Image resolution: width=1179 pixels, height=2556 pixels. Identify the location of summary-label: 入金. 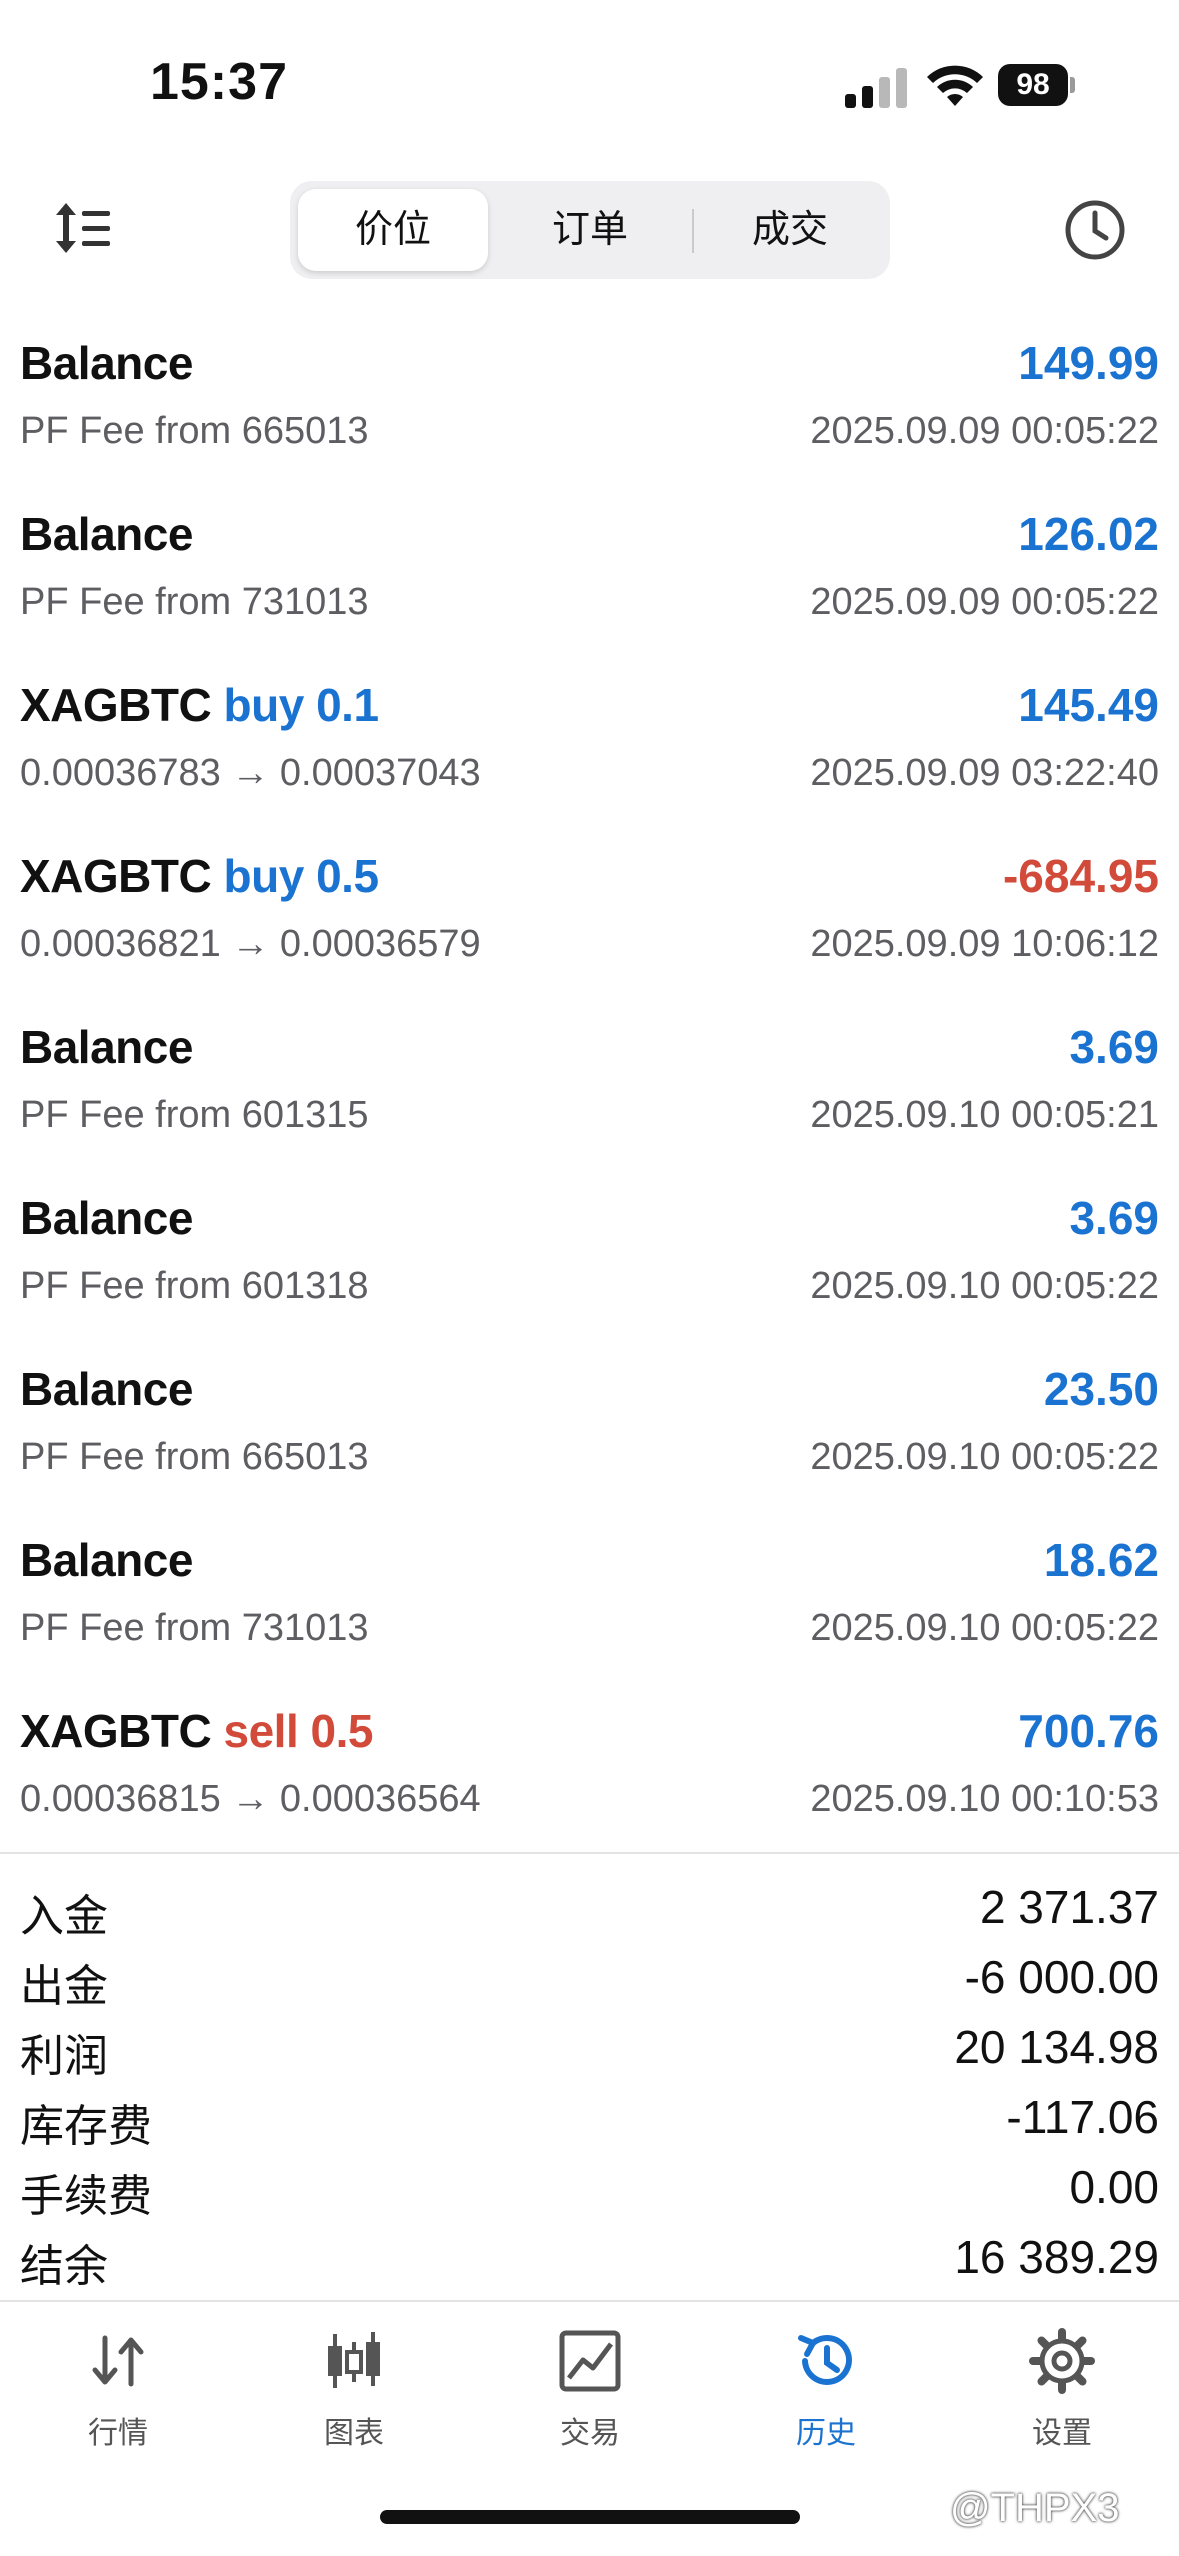
(64, 1916).